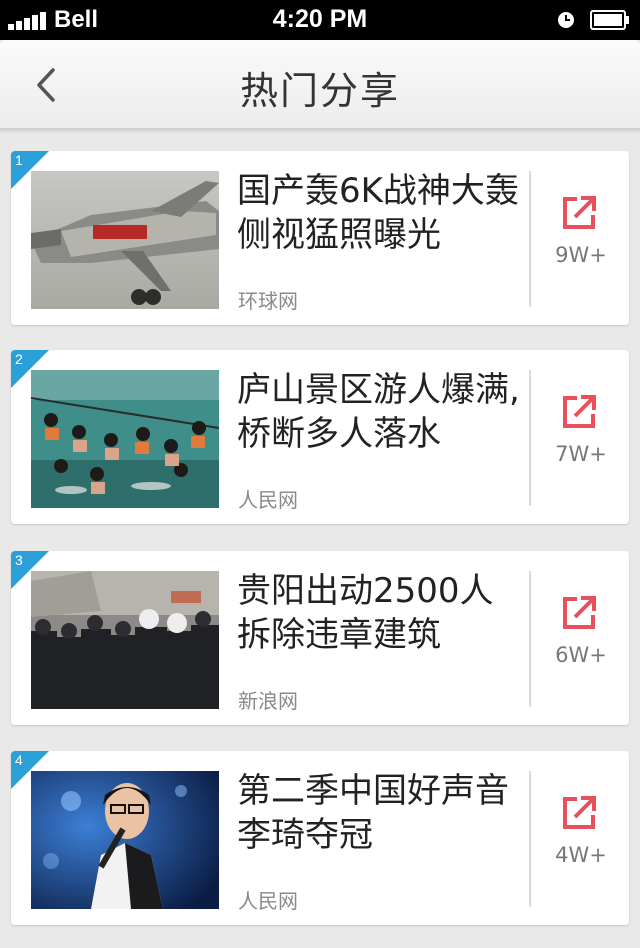 This screenshot has height=948, width=640. Describe the element at coordinates (581, 231) in the screenshot. I see `share-button: 9W+` at that location.